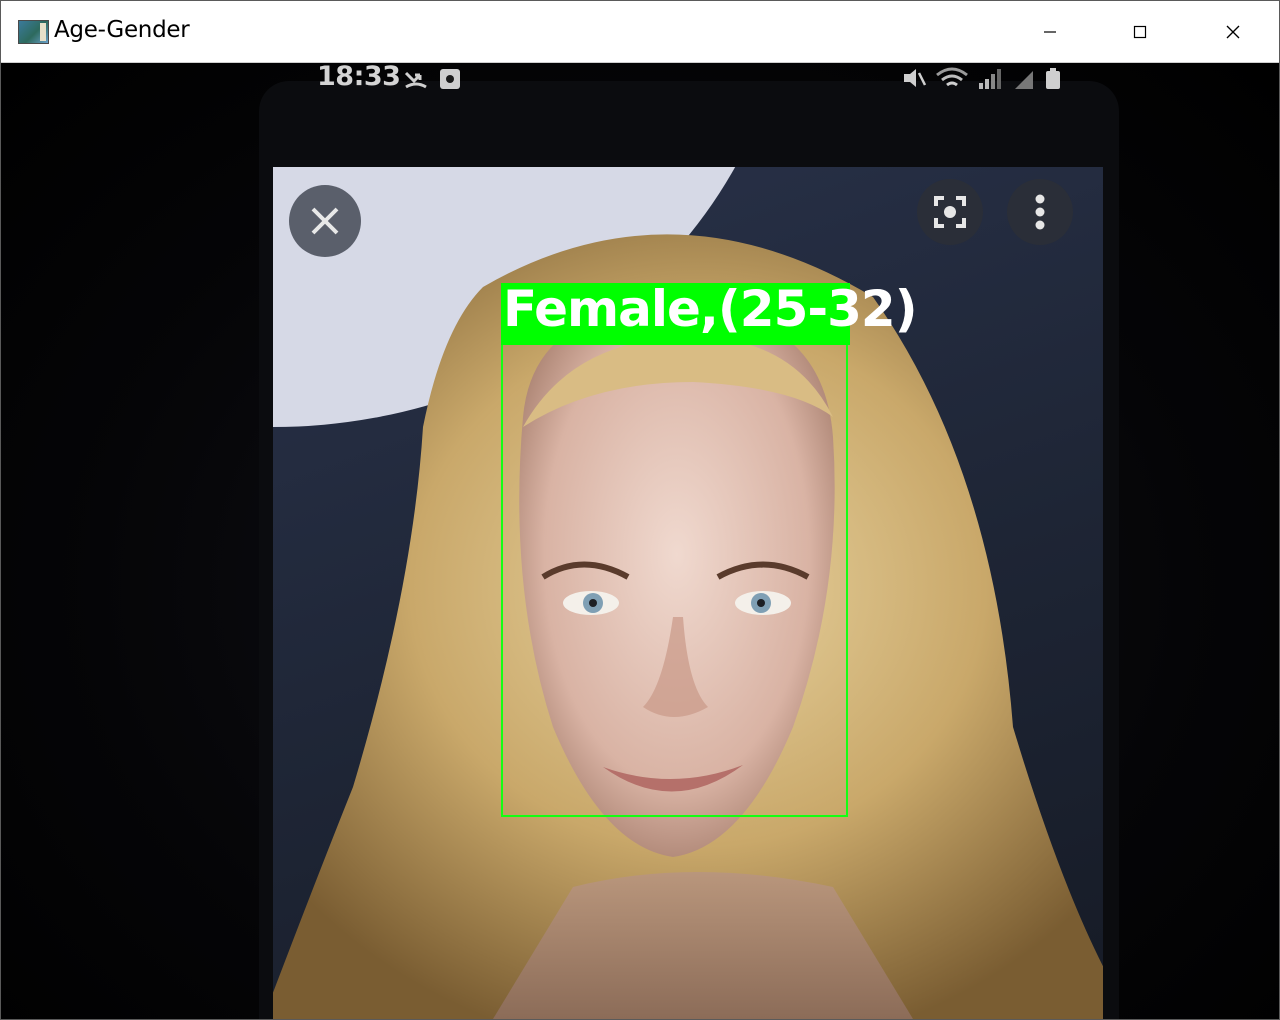 This screenshot has height=1020, width=1280. I want to click on more-vert-icon, so click(1040, 212).